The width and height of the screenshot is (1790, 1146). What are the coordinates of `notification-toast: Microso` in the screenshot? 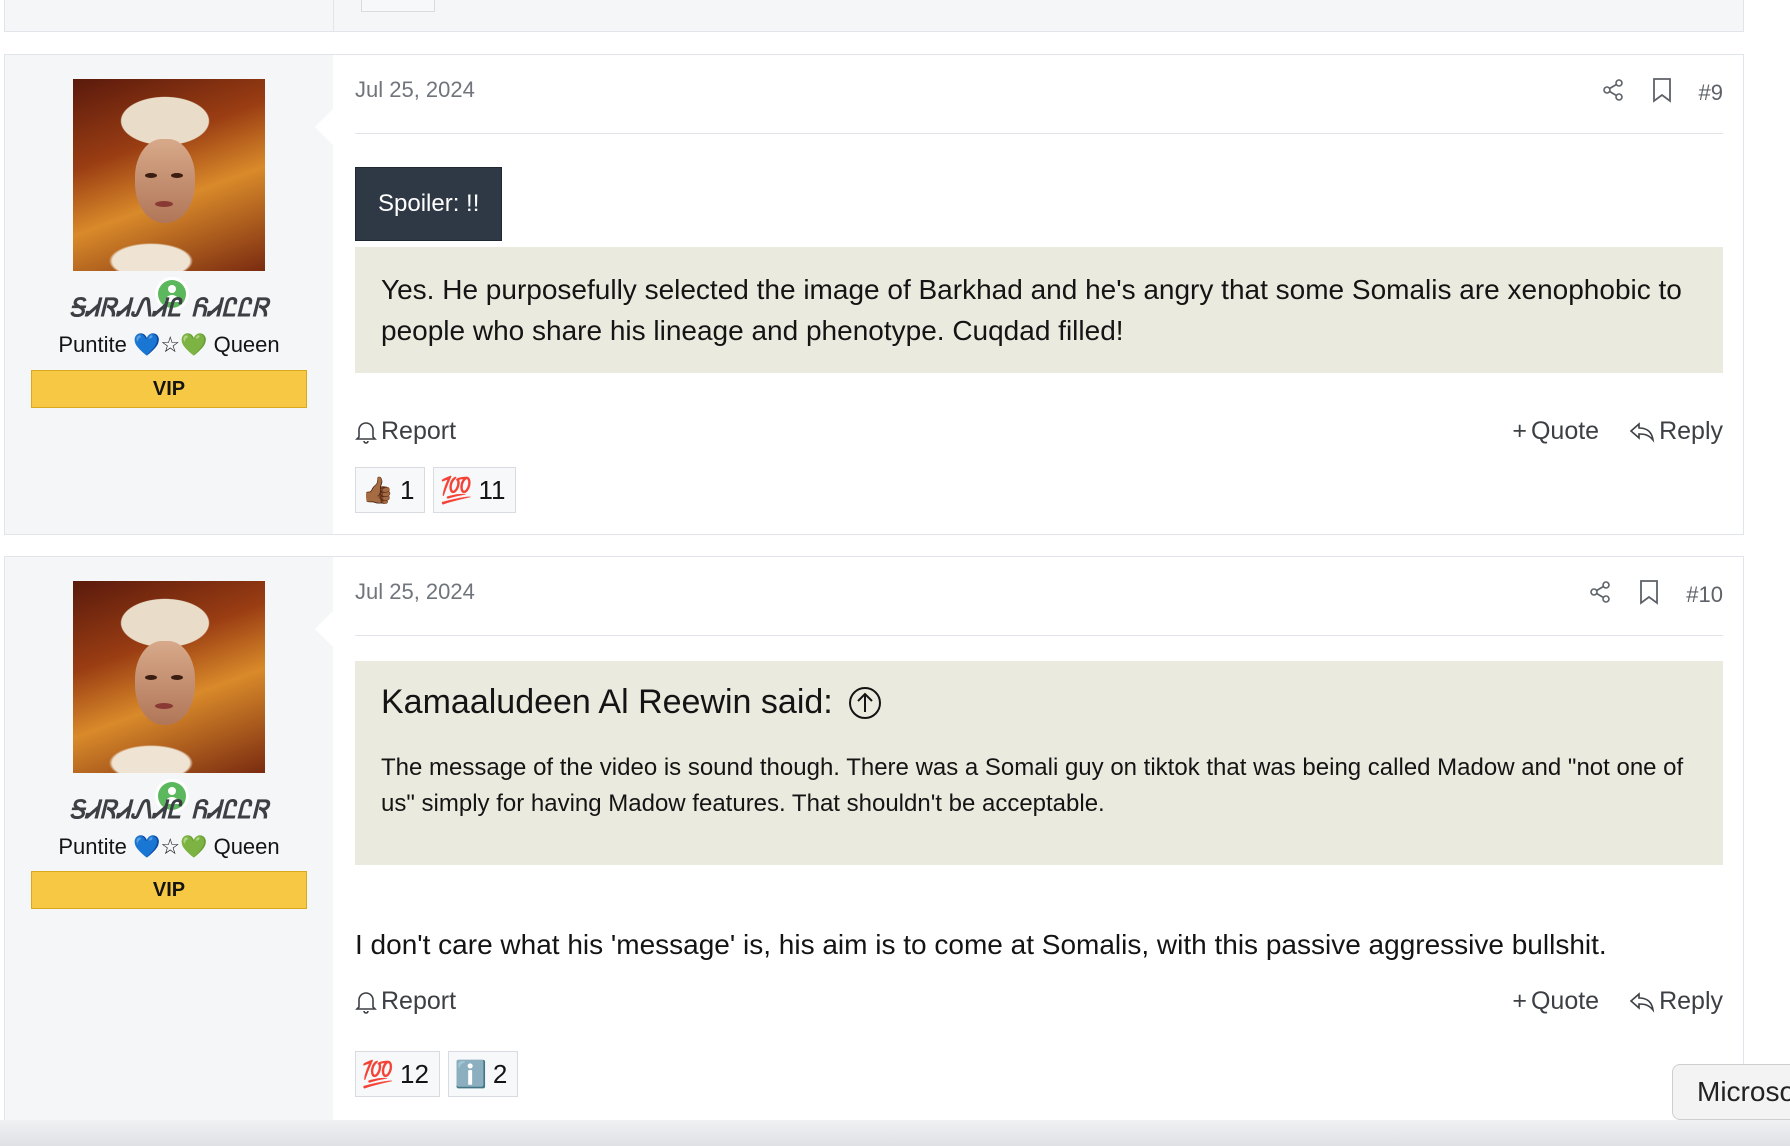 It's located at (1731, 1092).